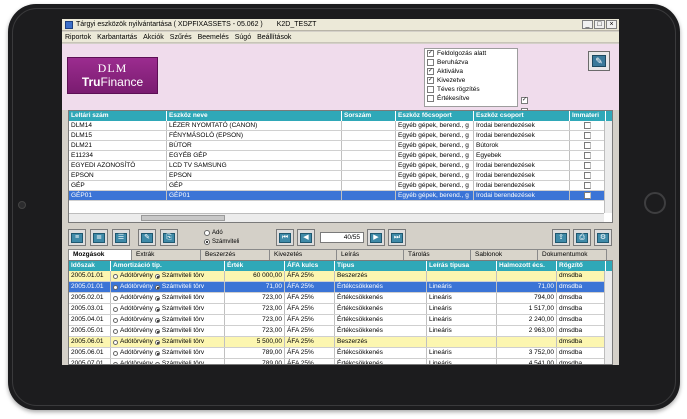 This screenshot has width=687, height=419. Describe the element at coordinates (77, 237) in the screenshot. I see `view-list-button: ≡` at that location.